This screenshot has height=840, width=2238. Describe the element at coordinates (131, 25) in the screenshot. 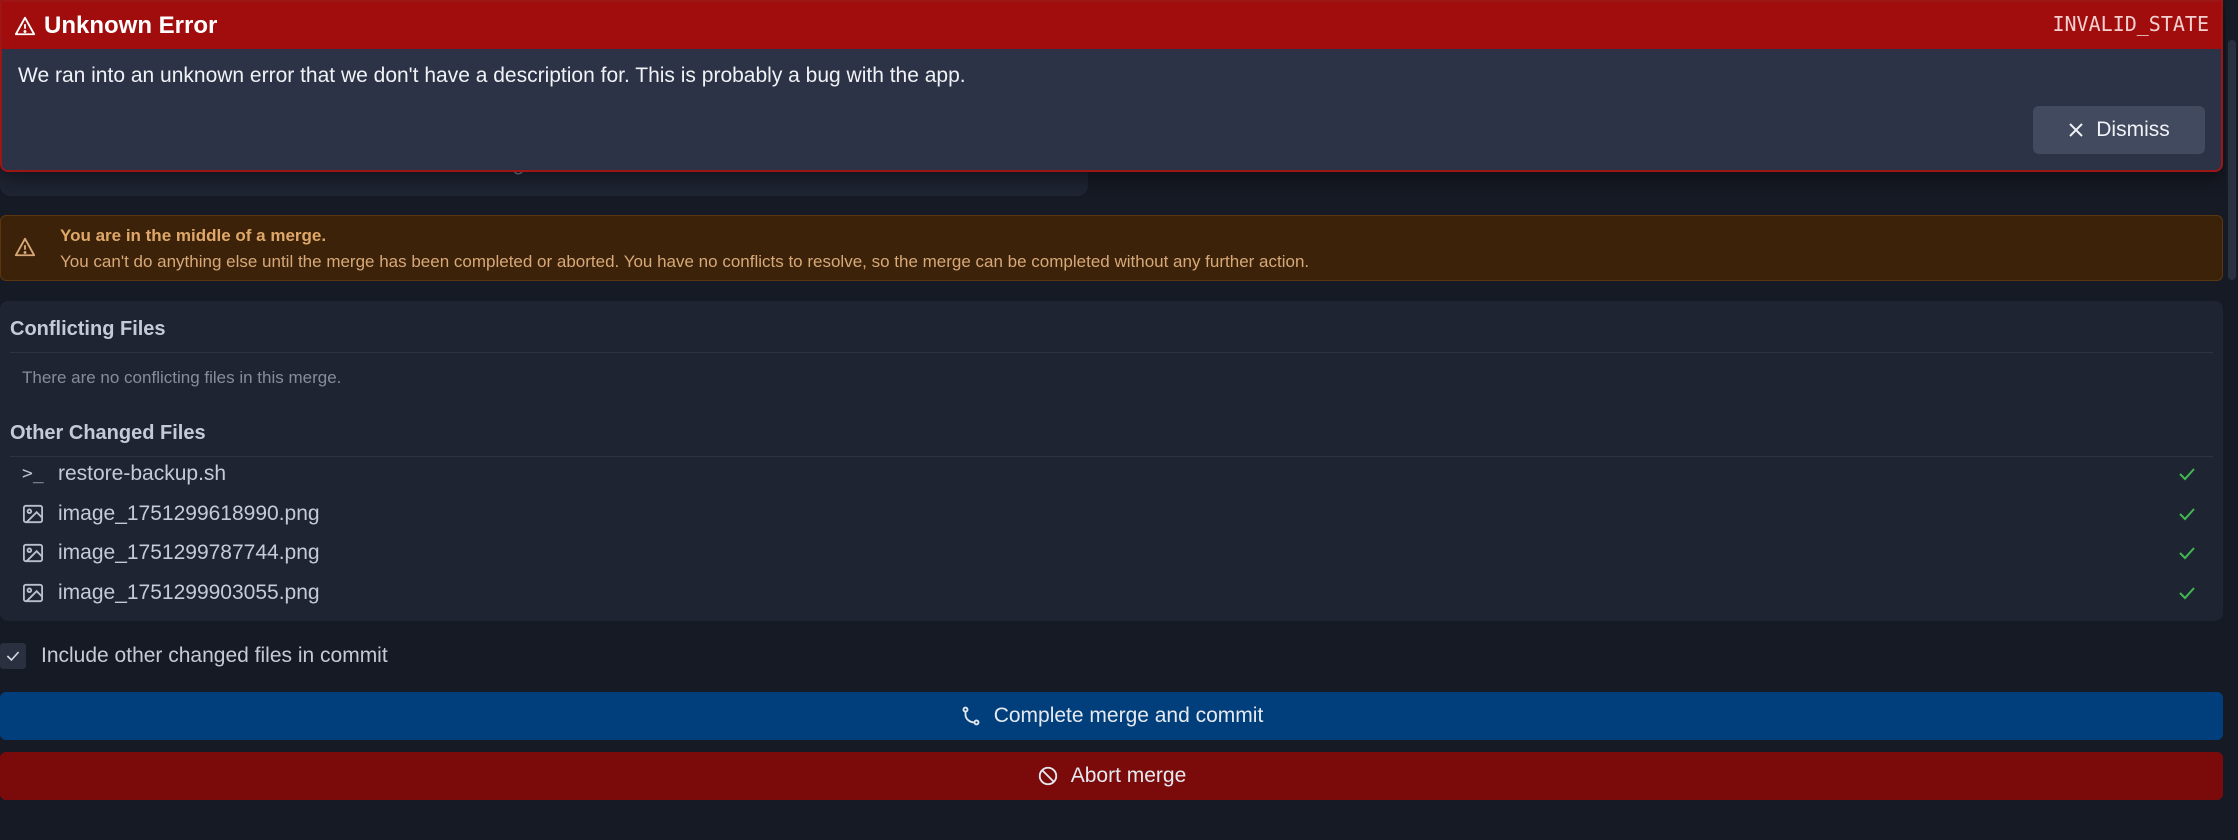

I see `error-title: Unknown Error` at that location.